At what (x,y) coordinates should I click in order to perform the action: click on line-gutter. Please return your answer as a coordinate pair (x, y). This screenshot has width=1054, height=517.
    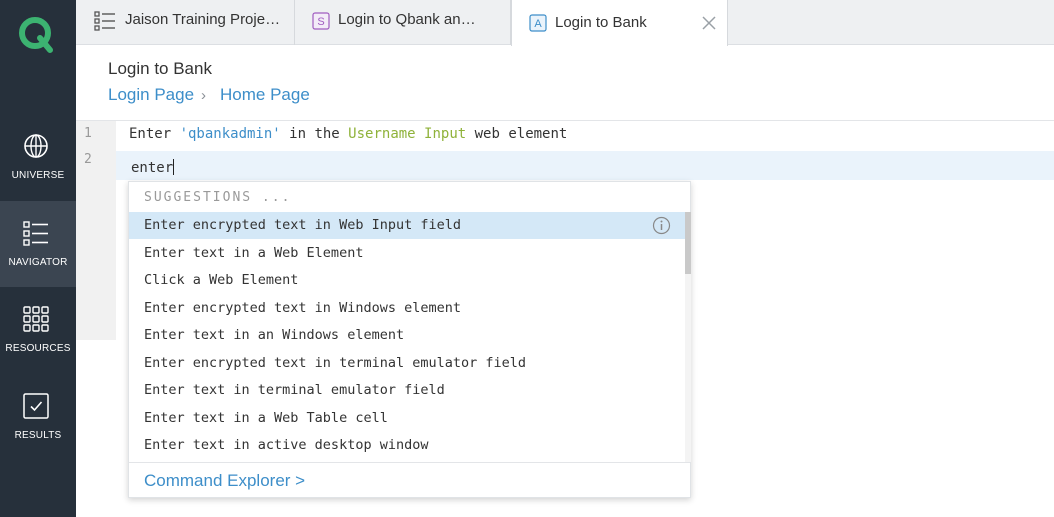
    Looking at the image, I should click on (96, 230).